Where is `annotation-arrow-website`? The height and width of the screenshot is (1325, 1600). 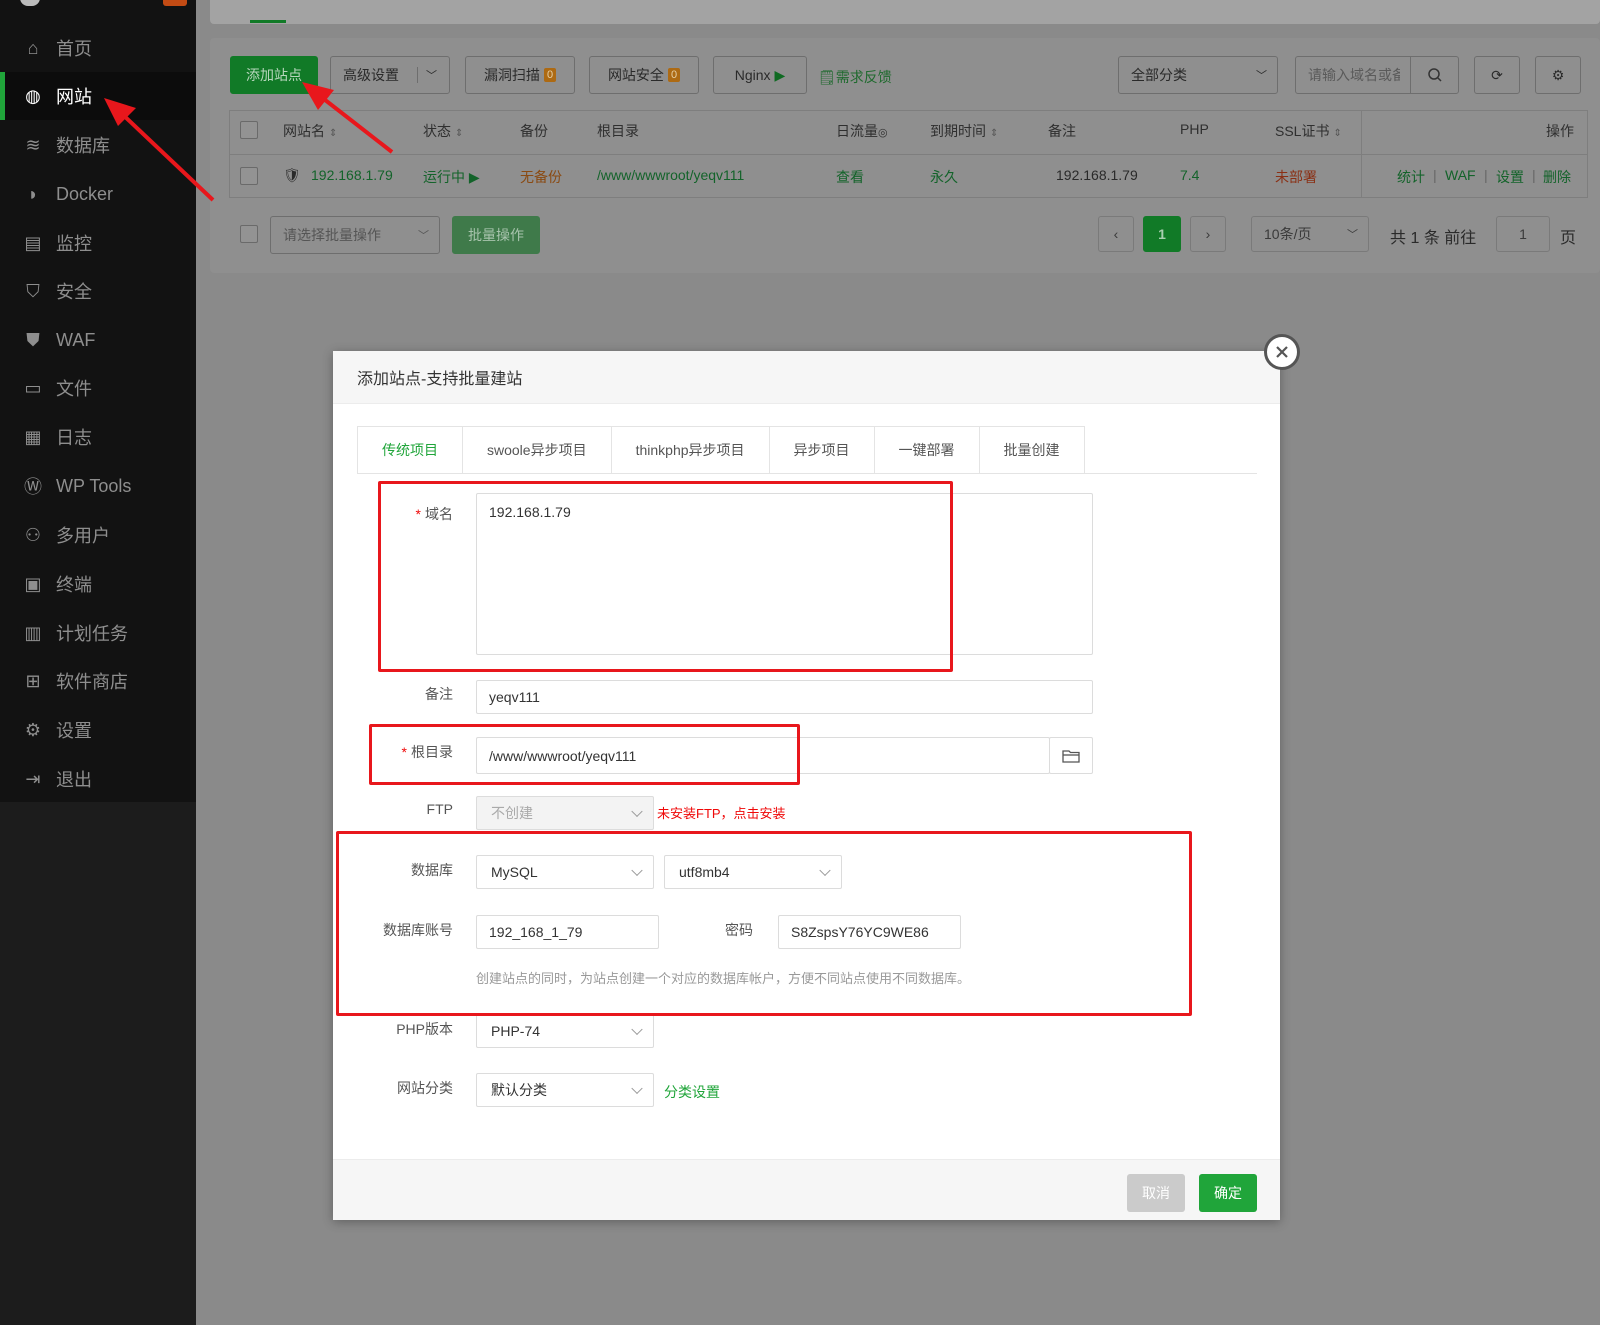 annotation-arrow-website is located at coordinates (159, 150).